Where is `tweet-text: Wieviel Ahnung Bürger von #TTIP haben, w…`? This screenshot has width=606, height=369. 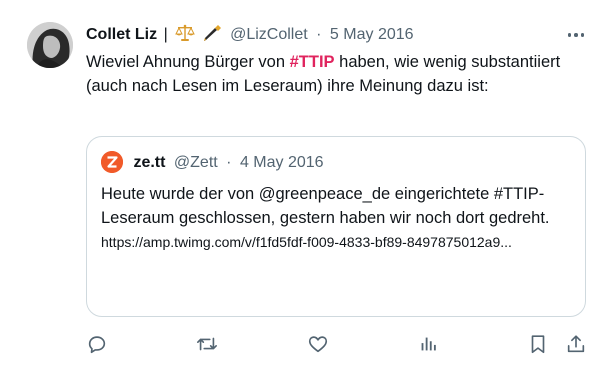
tweet-text: Wieviel Ahnung Bürger von #TTIP haben, w… is located at coordinates (336, 74).